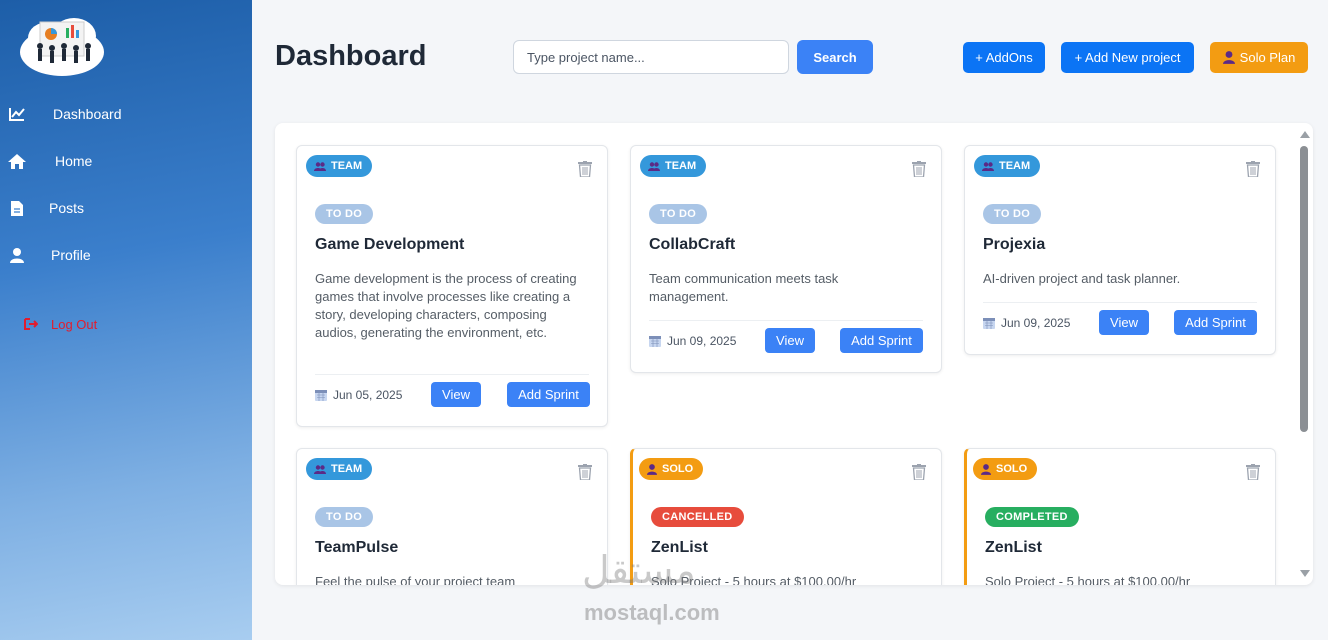  What do you see at coordinates (17, 114) in the screenshot?
I see `chart-line-icon` at bounding box center [17, 114].